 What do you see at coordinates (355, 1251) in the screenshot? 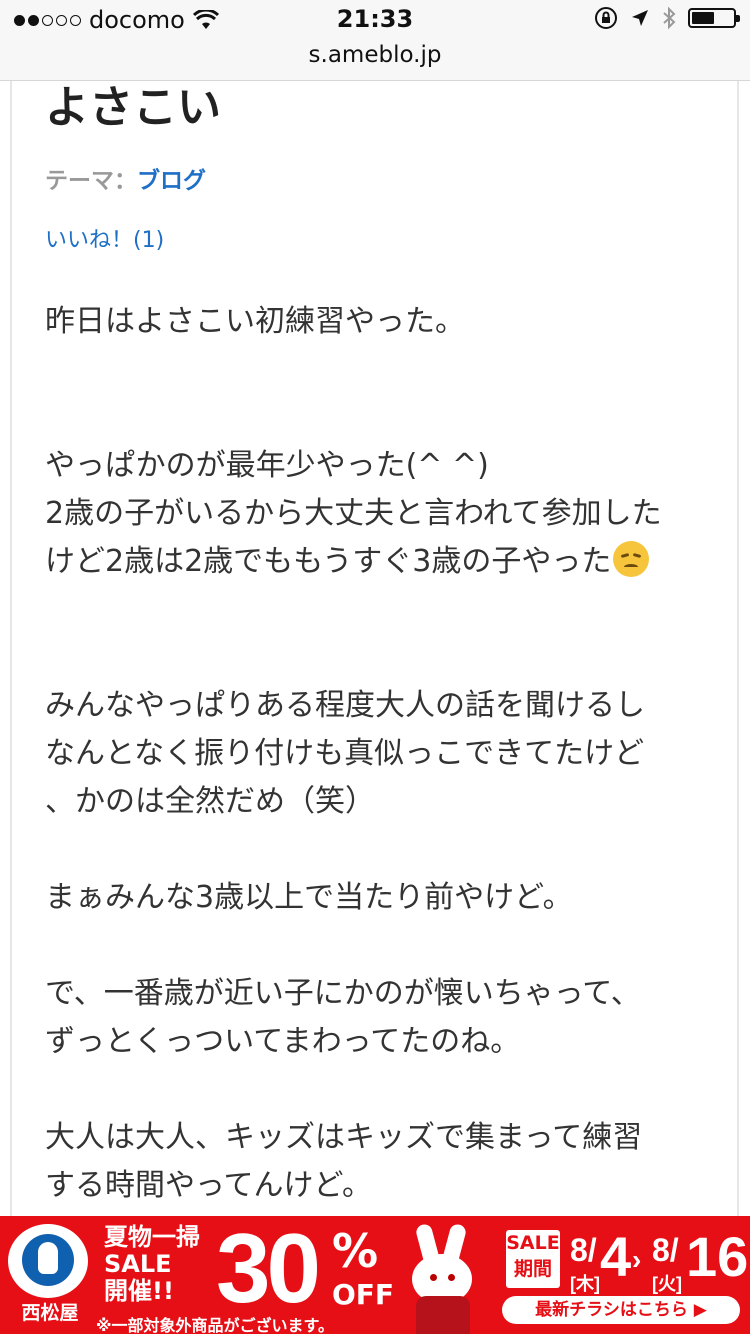
I see `ad-percent-sign: %` at bounding box center [355, 1251].